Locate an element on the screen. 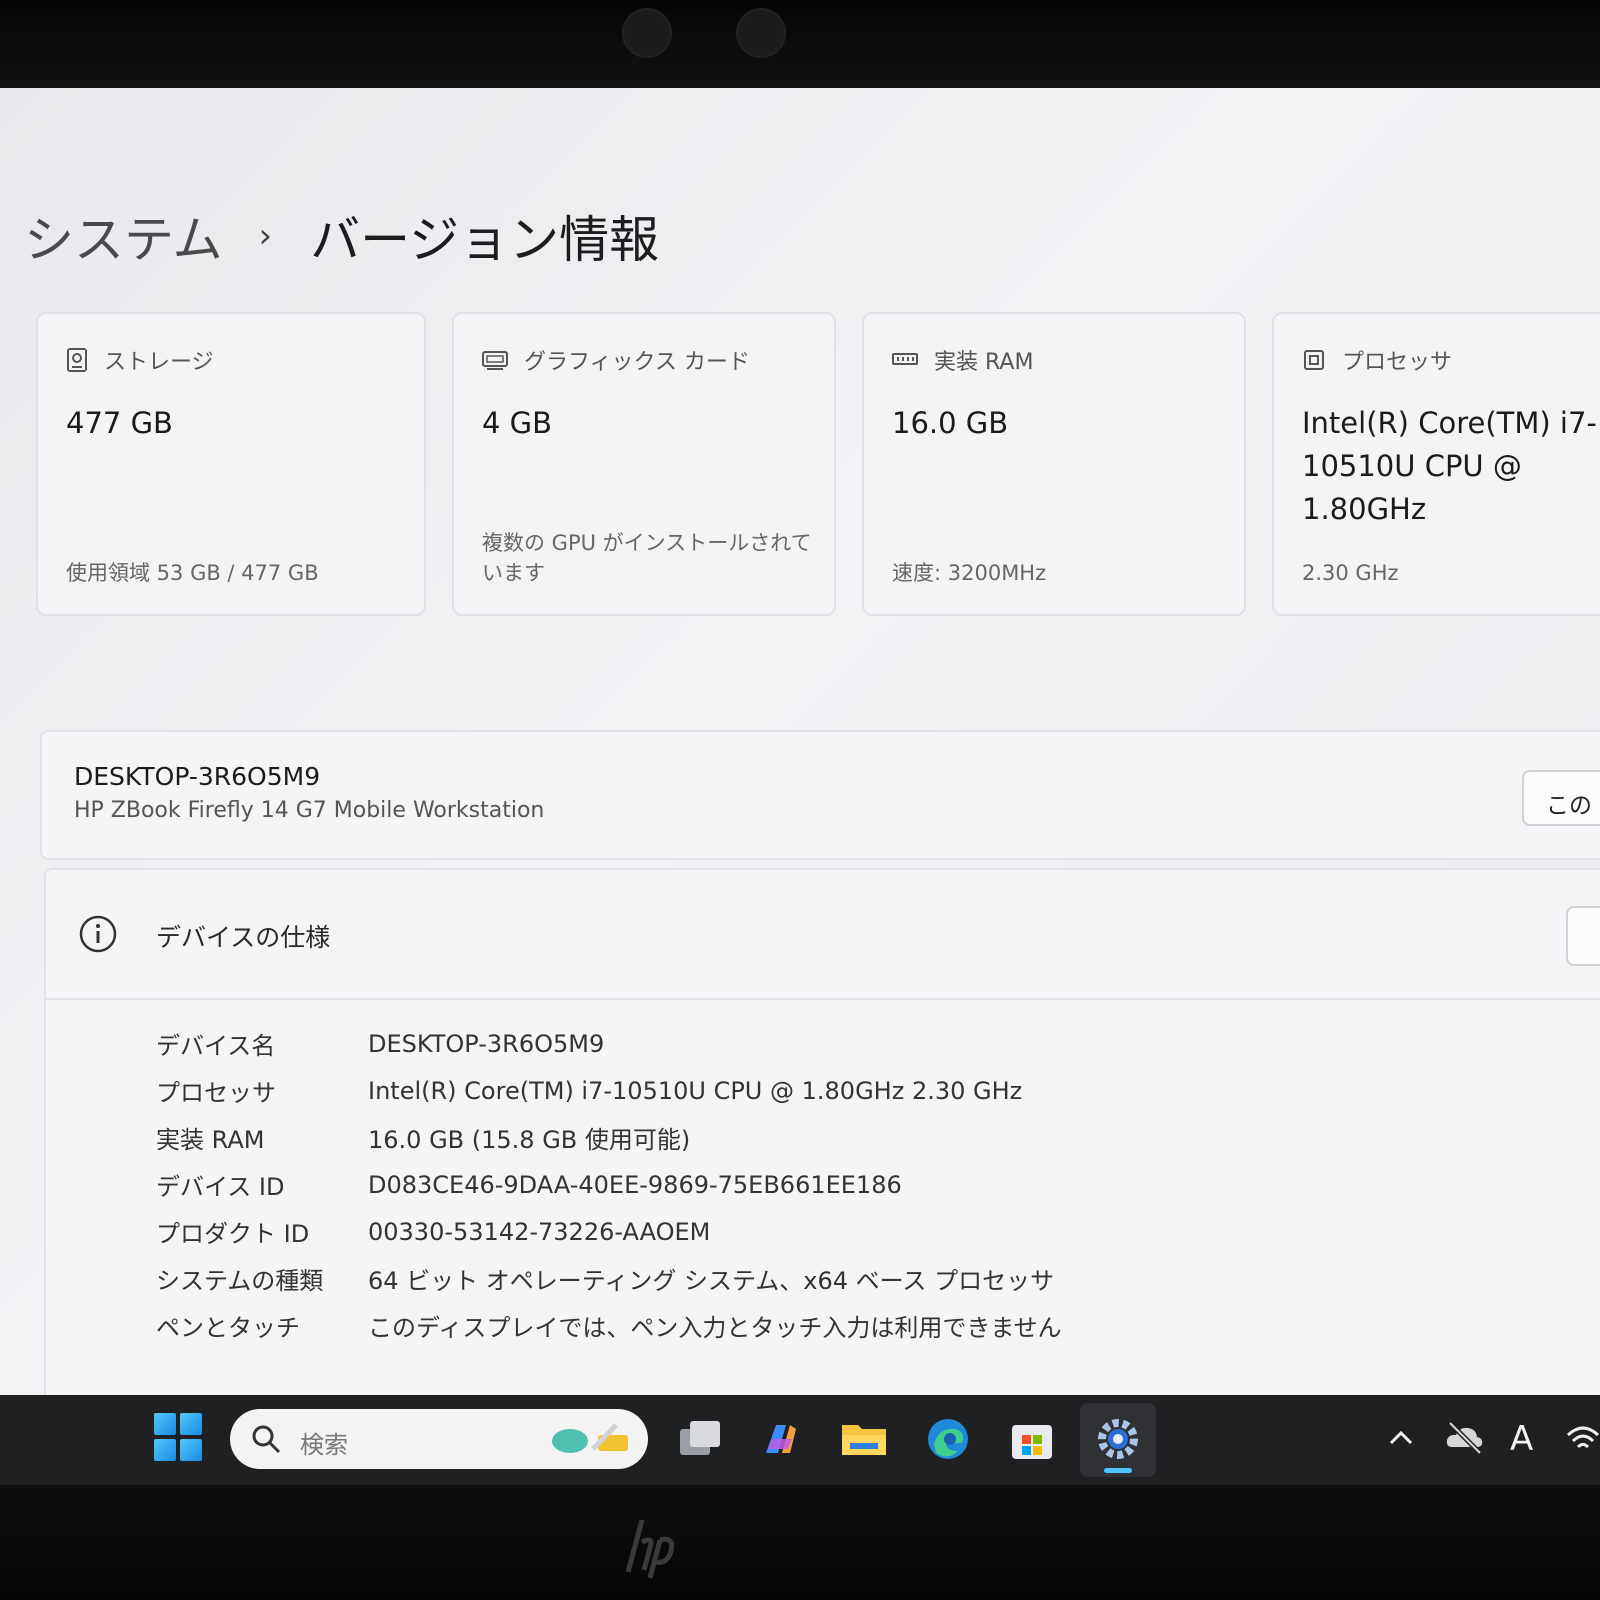 This screenshot has width=1600, height=1600. screen-bezel-top is located at coordinates (800, 44).